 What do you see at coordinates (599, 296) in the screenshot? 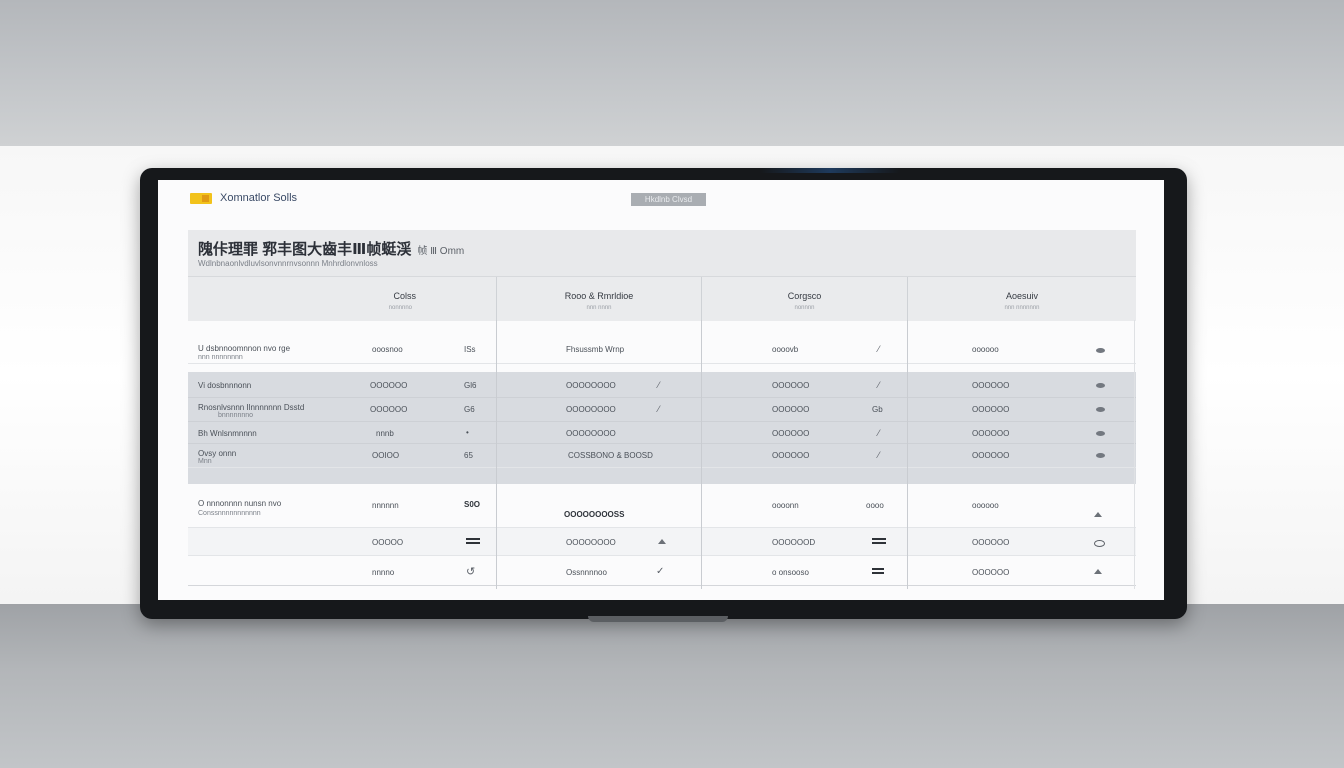
I see `column-header-label: Rooo & Rmrldioe` at bounding box center [599, 296].